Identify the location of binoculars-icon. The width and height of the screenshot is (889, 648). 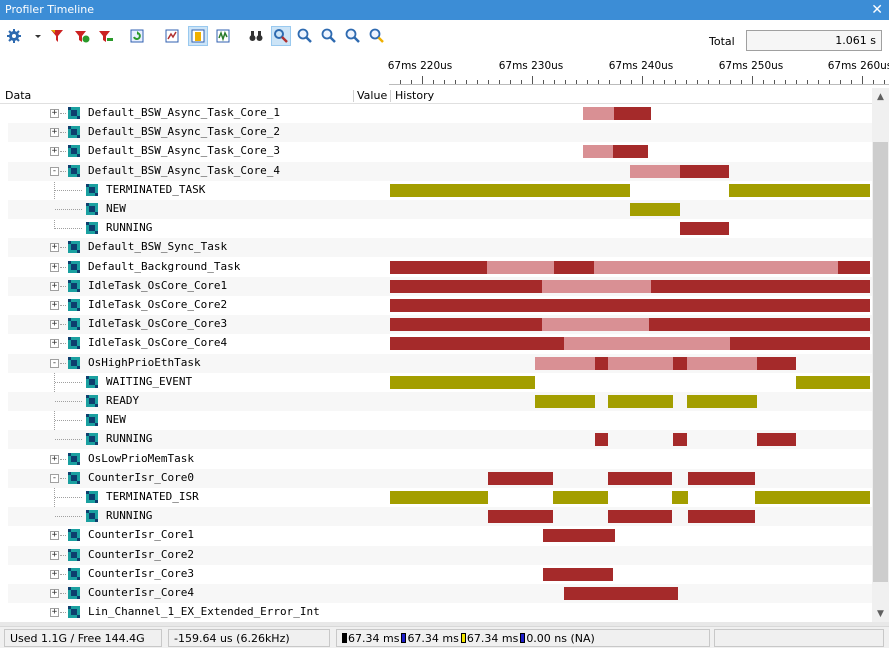
(256, 36).